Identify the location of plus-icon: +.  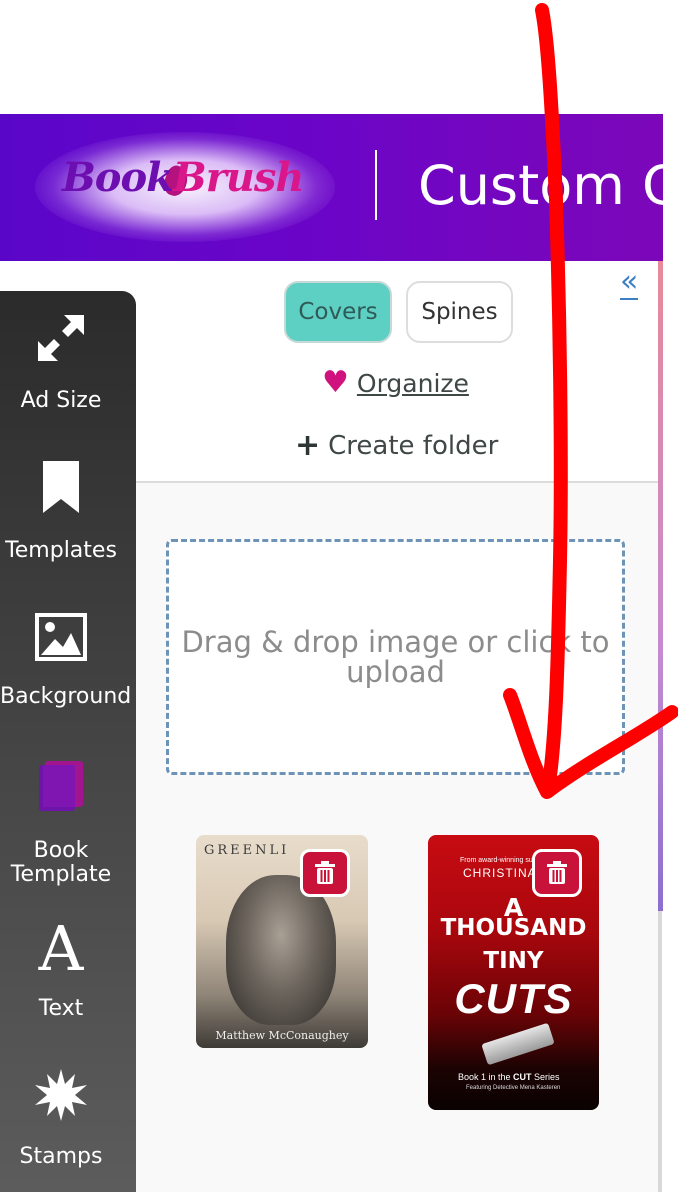
(308, 445).